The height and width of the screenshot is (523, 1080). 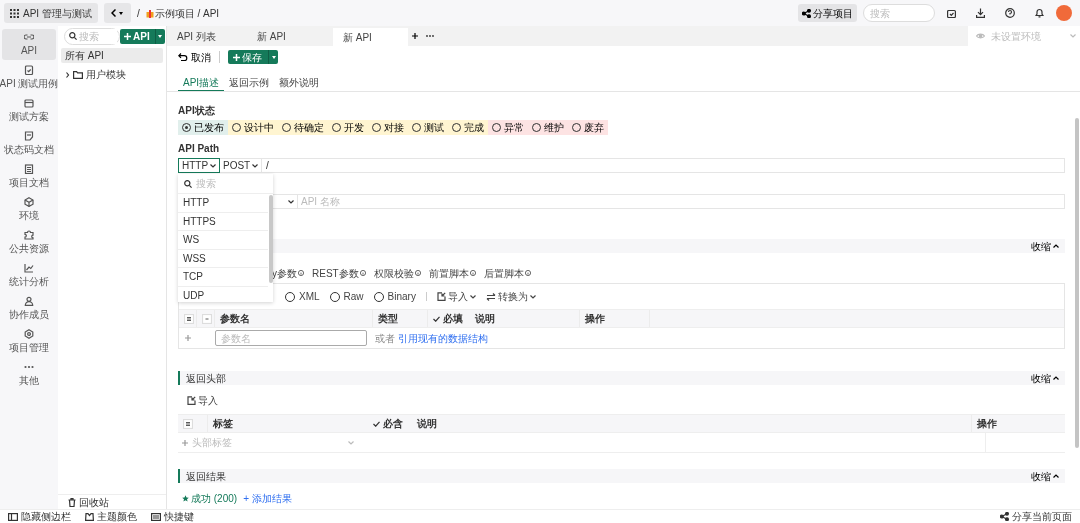 I want to click on column-header: 必填, so click(x=453, y=319).